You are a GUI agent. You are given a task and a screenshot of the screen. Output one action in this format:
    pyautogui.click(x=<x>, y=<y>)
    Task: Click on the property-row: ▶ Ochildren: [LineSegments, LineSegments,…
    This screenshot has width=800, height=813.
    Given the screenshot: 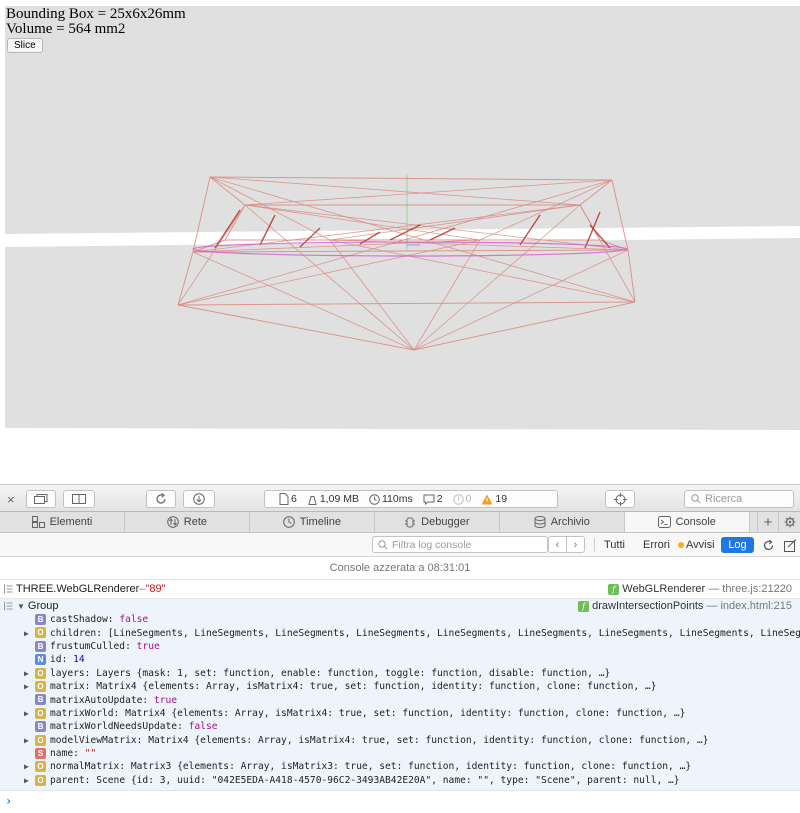 What is the action you would take?
    pyautogui.click(x=400, y=632)
    